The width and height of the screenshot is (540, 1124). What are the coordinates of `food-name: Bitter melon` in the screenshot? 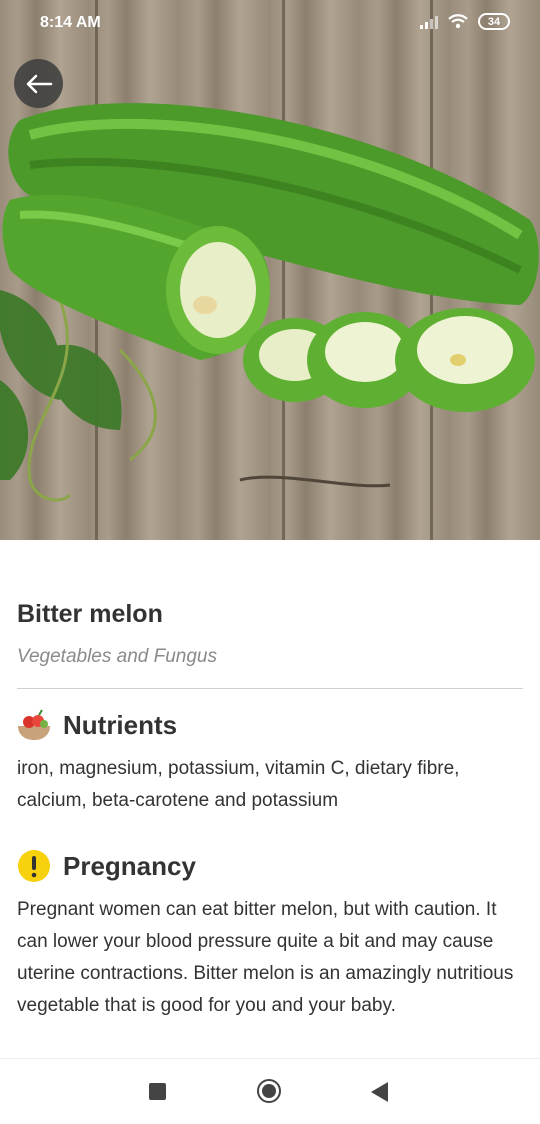 It's located at (90, 614).